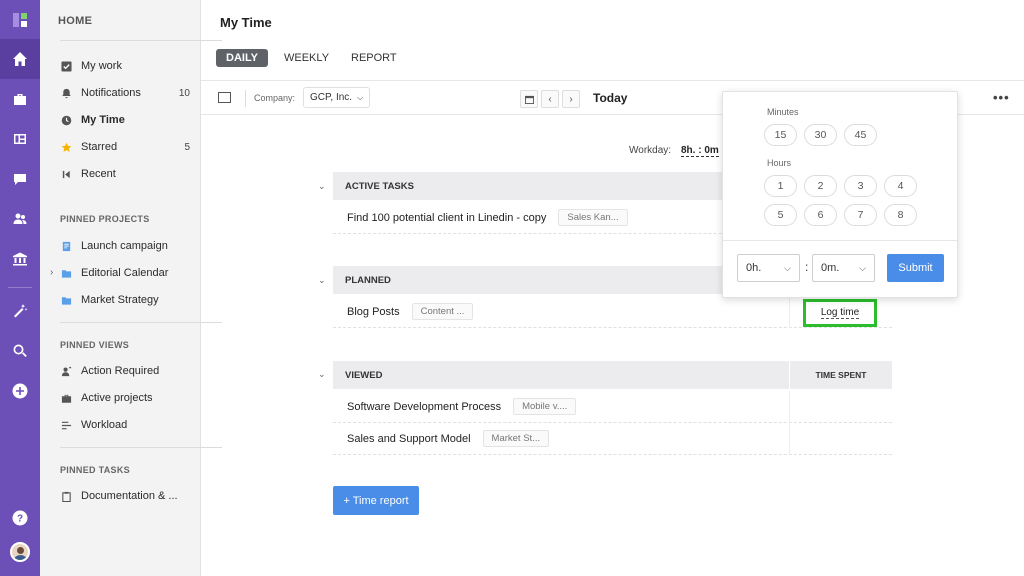 This screenshot has width=1024, height=576. Describe the element at coordinates (900, 215) in the screenshot. I see `hour-chip: 8` at that location.